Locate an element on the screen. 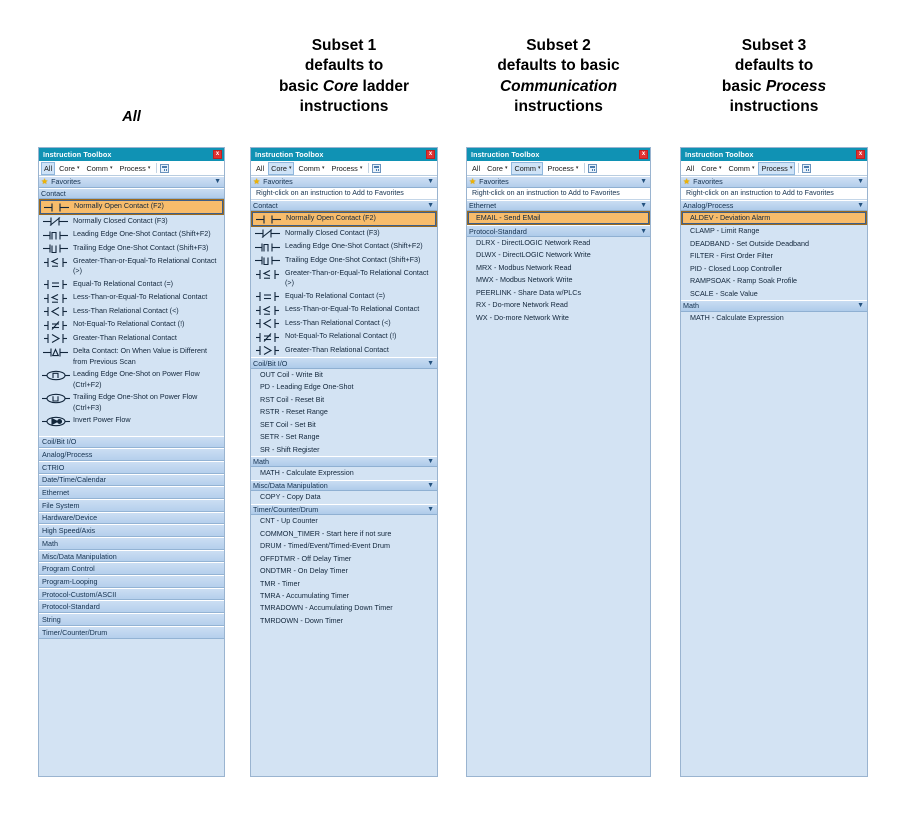  group-header: Math ▼ is located at coordinates (774, 306).